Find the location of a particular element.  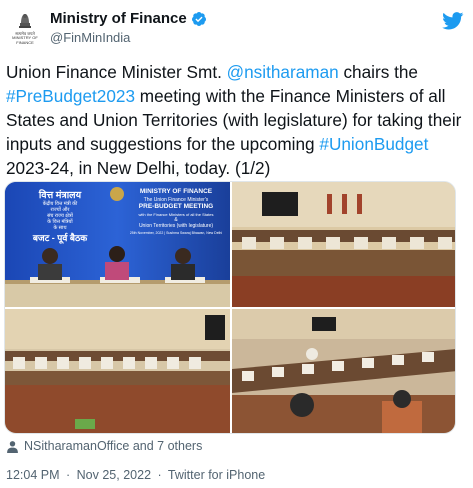

tweet-text-part: chairs the is located at coordinates (378, 72).